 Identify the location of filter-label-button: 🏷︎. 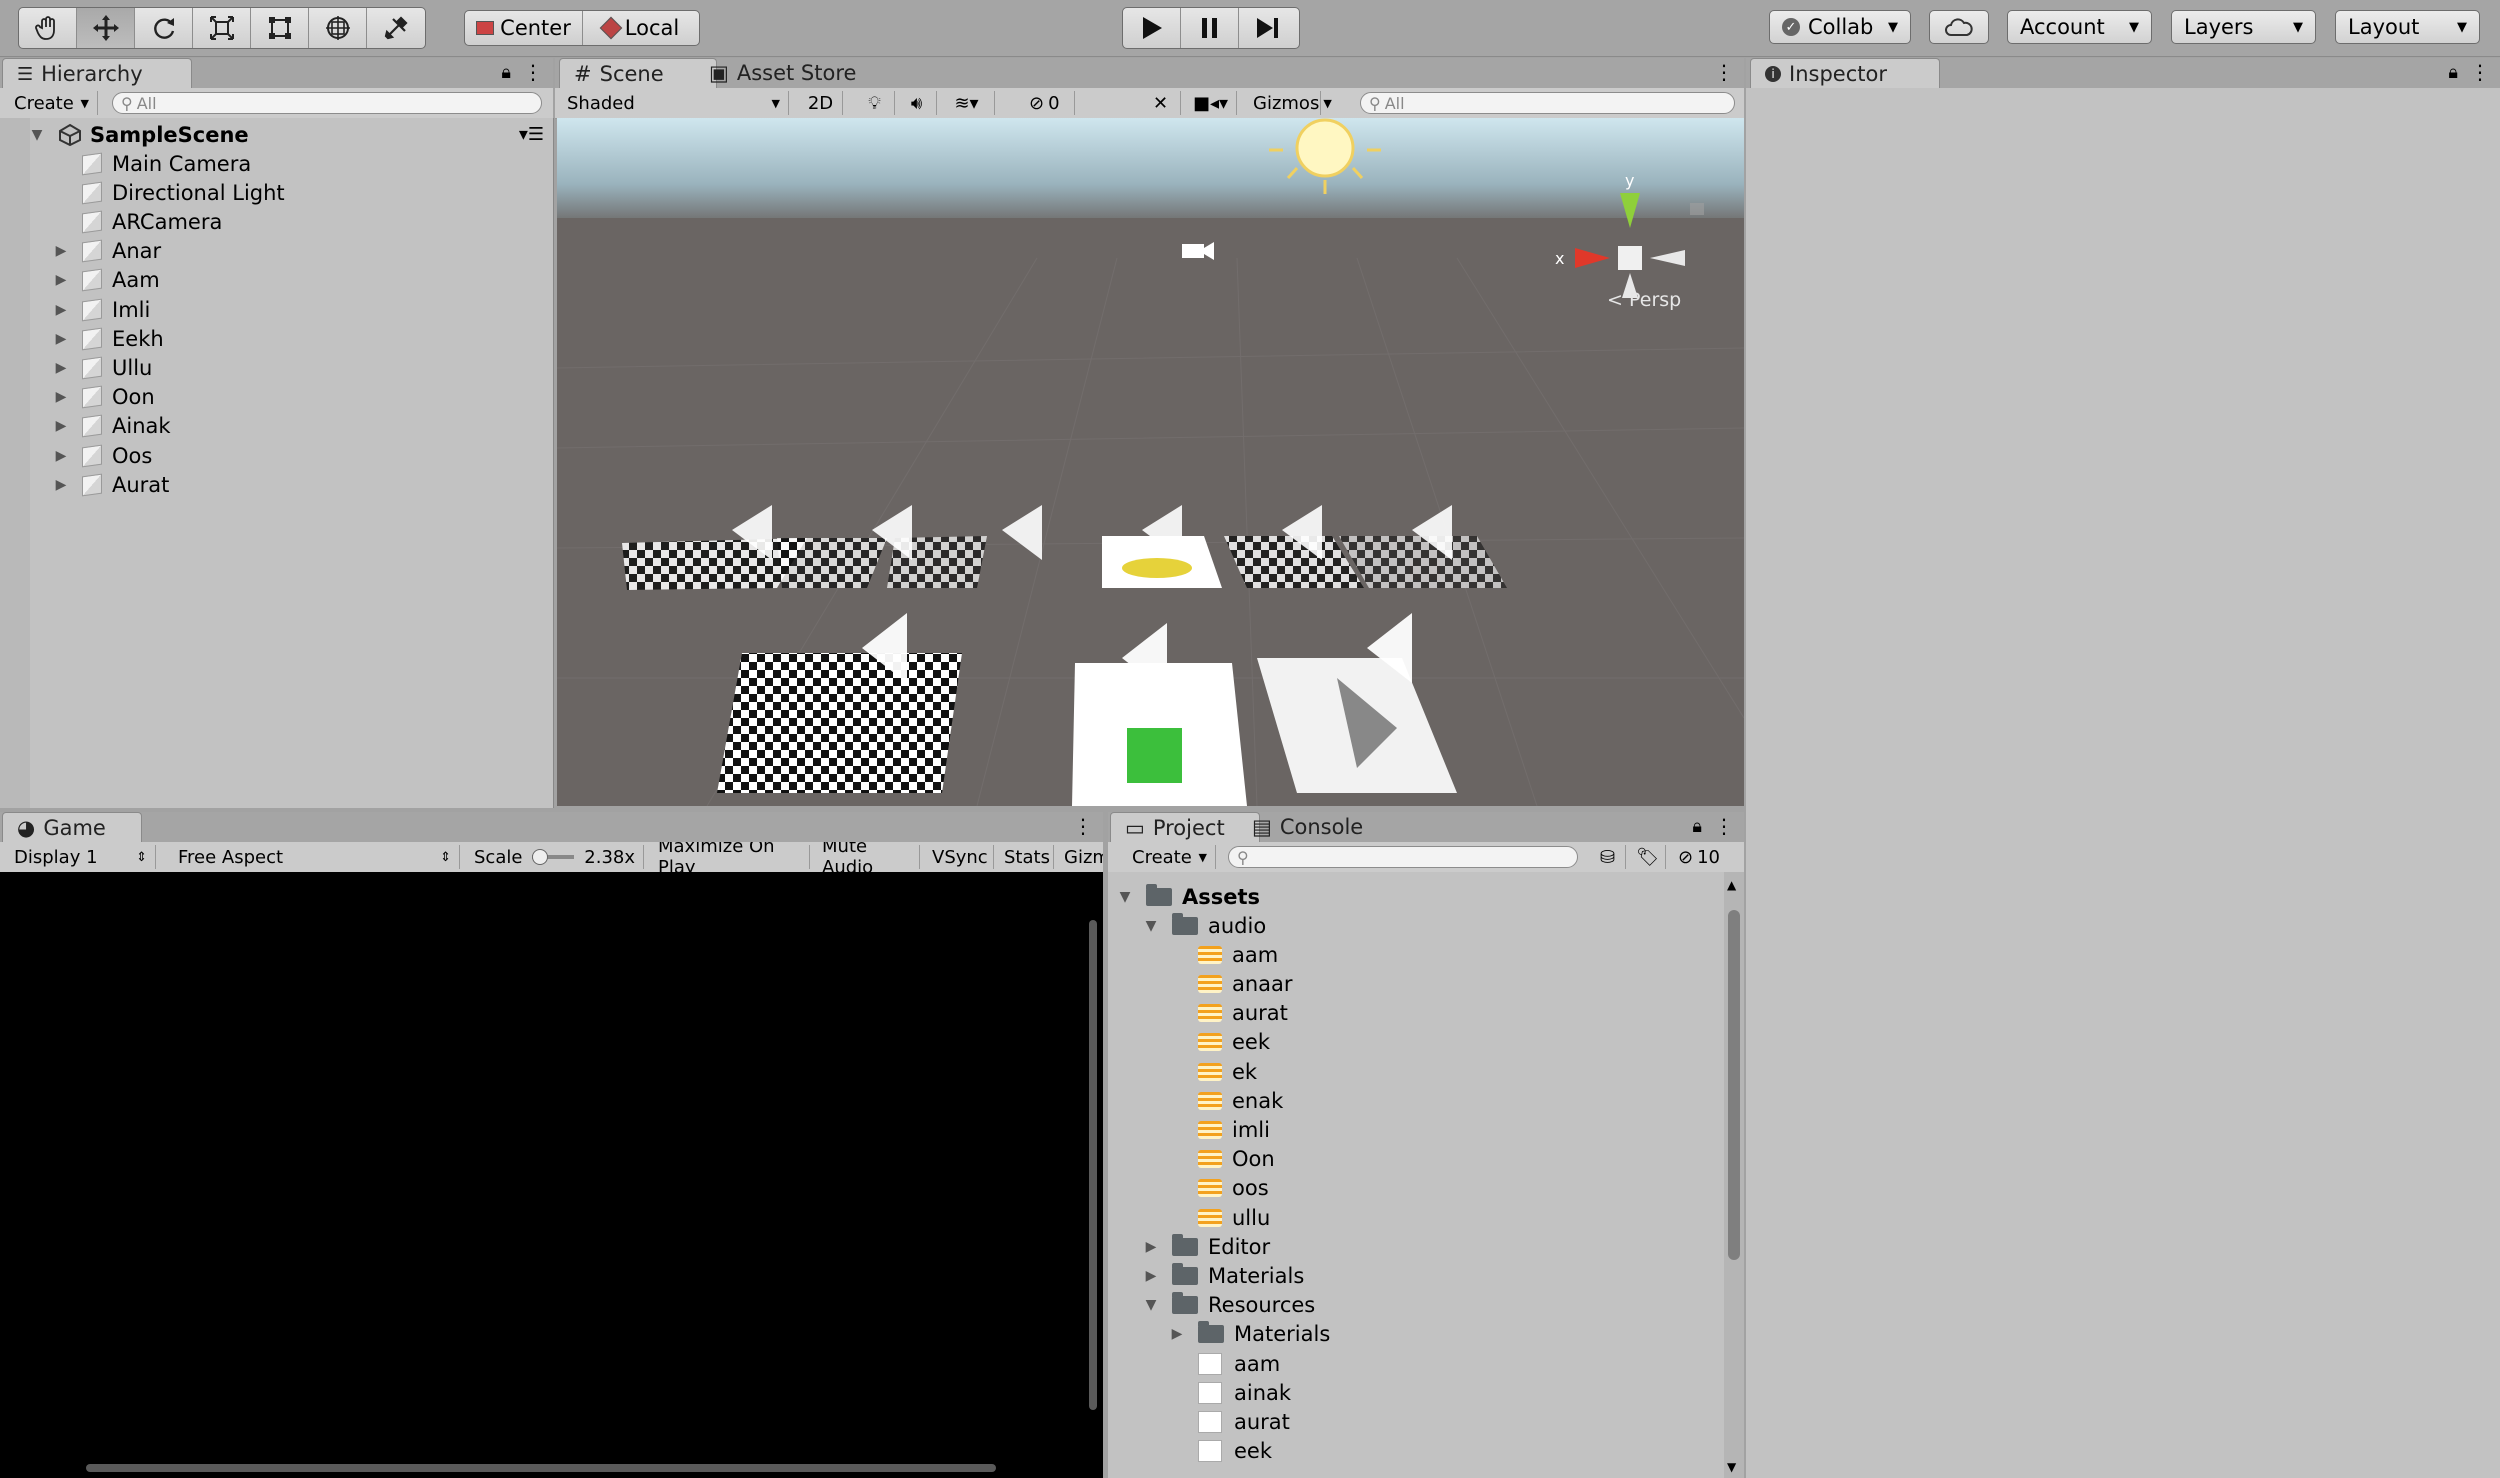
(1648, 857).